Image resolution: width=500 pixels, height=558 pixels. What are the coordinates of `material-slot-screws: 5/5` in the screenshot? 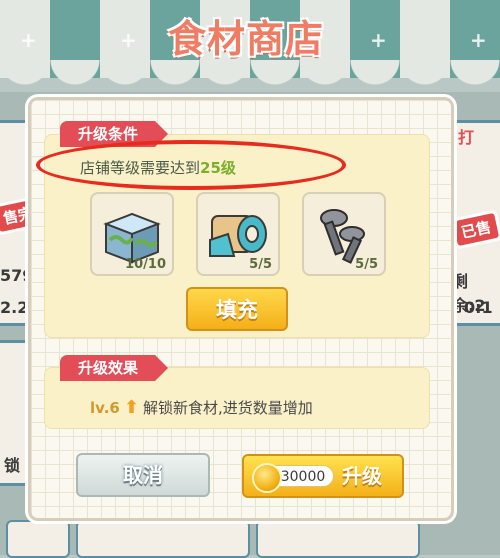 It's located at (344, 234).